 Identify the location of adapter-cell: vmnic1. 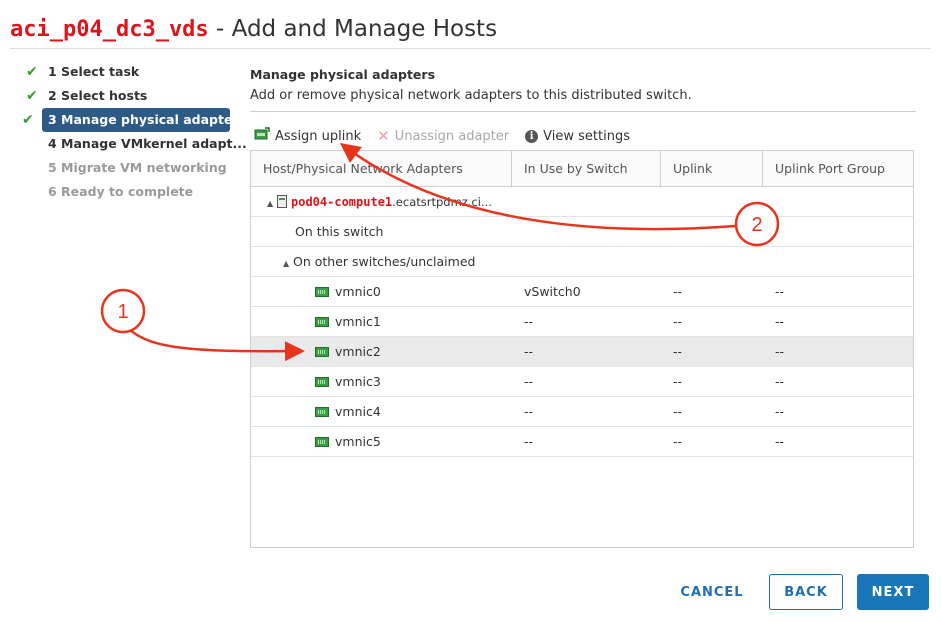
(381, 321).